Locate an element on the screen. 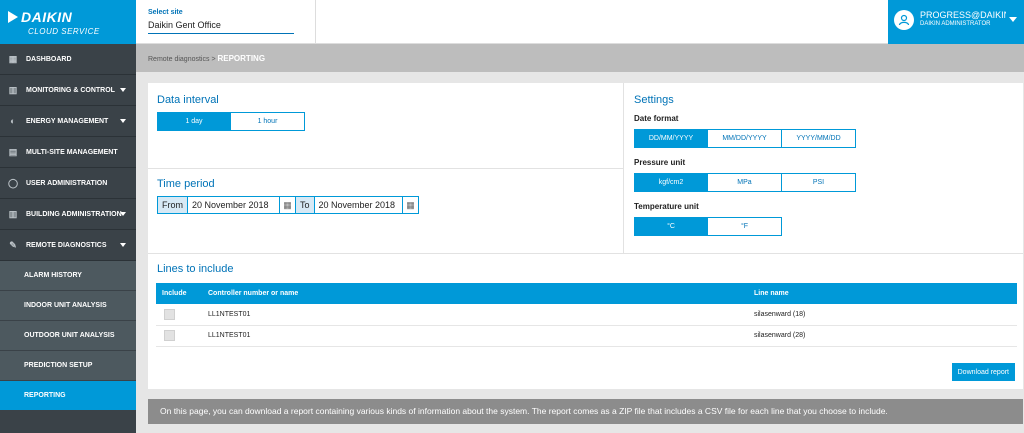 The height and width of the screenshot is (433, 1024). grid-icon: ▦ is located at coordinates (13, 58).